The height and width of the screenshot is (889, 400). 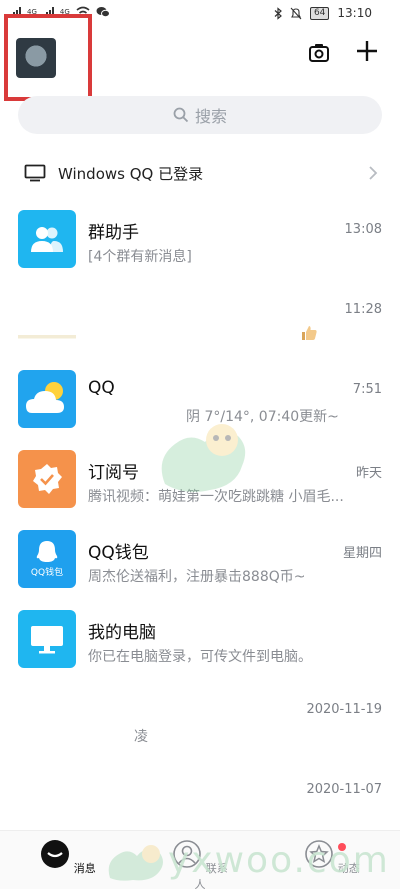 I want to click on mute-bell-icon, so click(x=296, y=13).